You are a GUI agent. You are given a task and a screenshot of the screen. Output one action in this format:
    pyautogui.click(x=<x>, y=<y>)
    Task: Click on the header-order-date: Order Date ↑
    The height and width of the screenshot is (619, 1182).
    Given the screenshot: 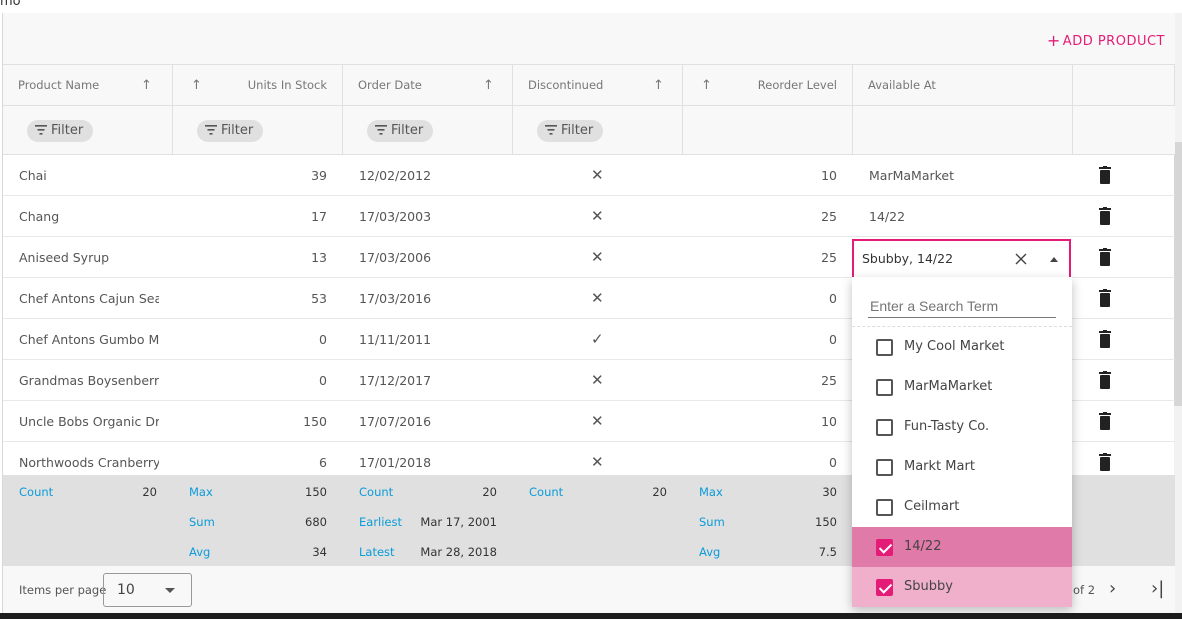 What is the action you would take?
    pyautogui.click(x=428, y=85)
    